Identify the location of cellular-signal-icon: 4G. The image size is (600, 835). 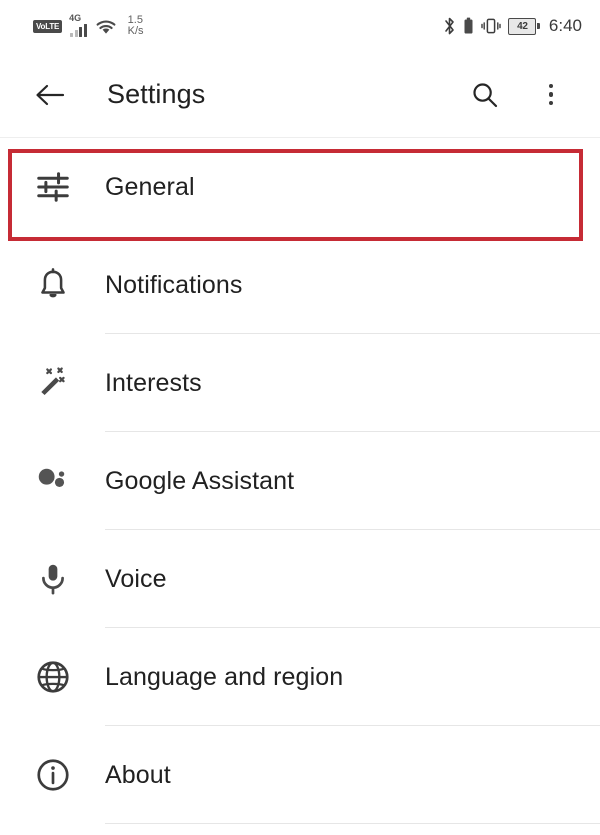
(78, 25).